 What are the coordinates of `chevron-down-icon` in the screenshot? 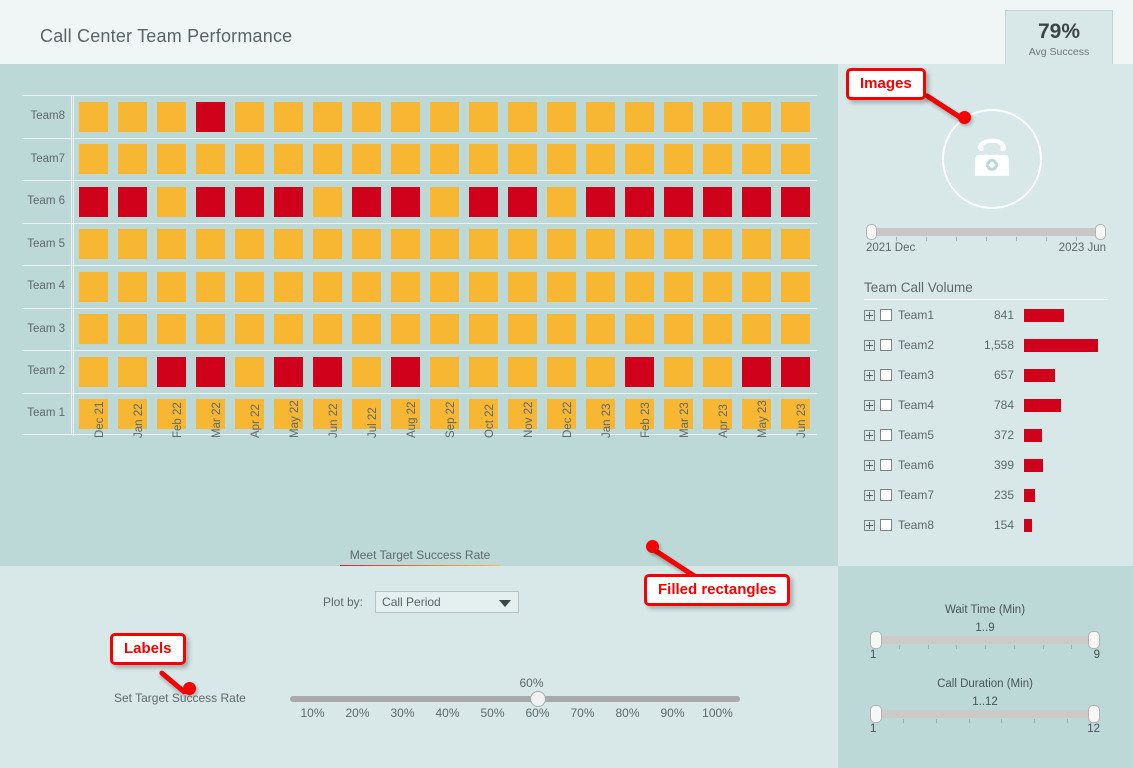 It's located at (505, 603).